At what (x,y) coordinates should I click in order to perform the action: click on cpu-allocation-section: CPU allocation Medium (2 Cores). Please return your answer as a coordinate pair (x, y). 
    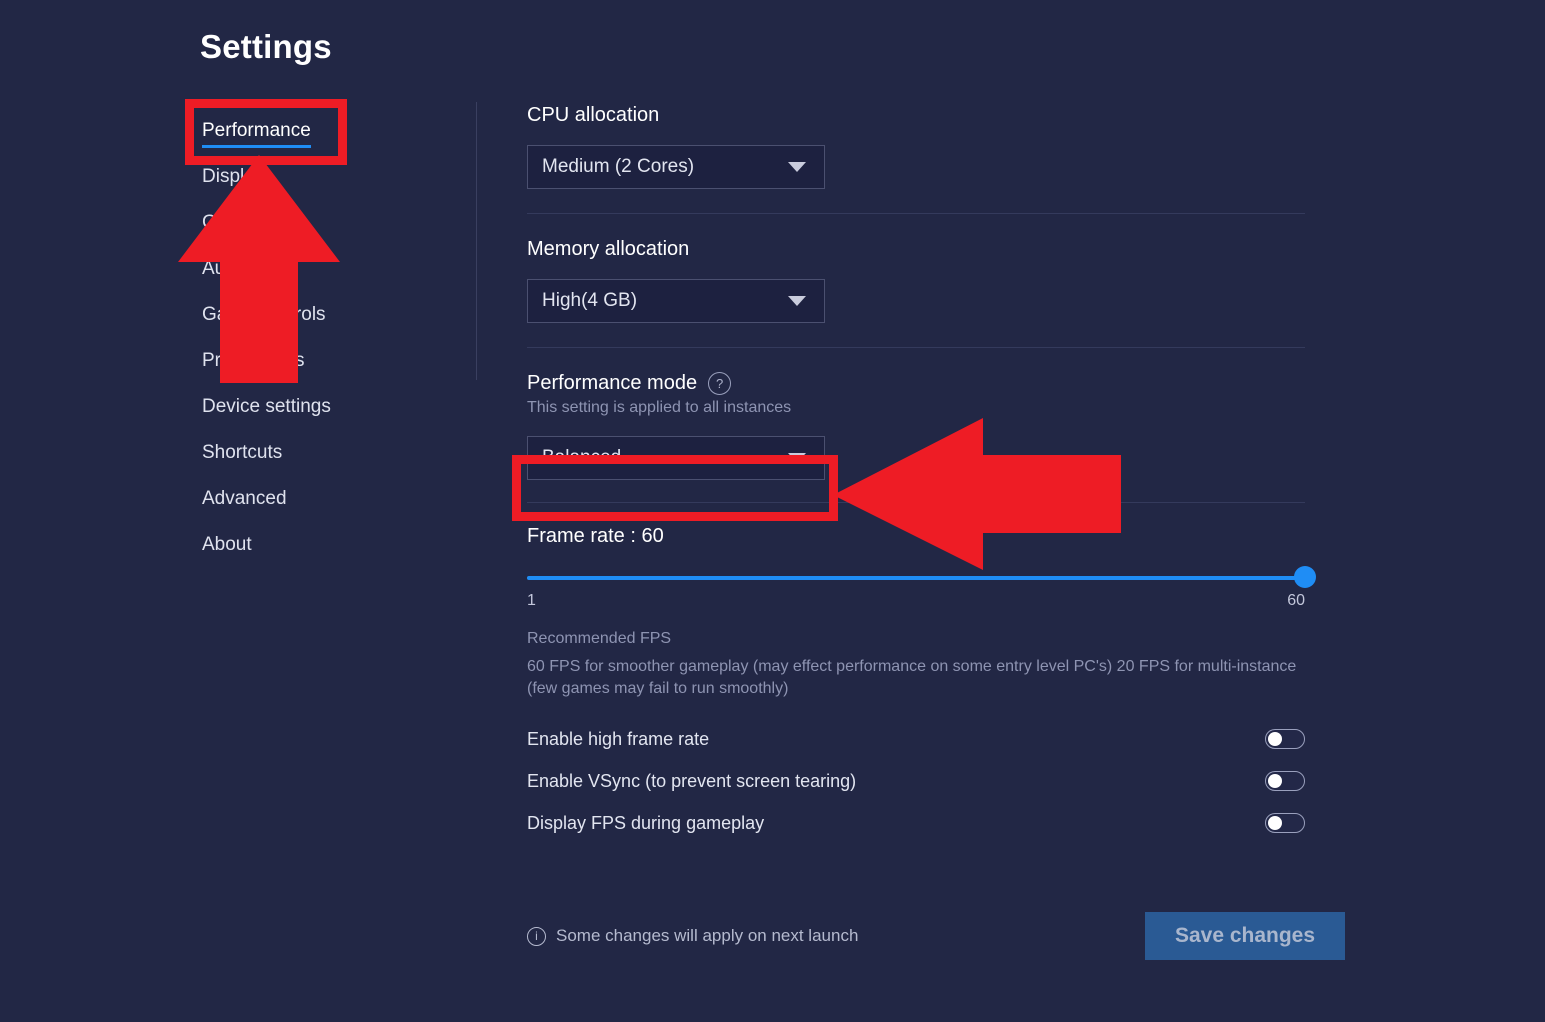
    Looking at the image, I should click on (916, 158).